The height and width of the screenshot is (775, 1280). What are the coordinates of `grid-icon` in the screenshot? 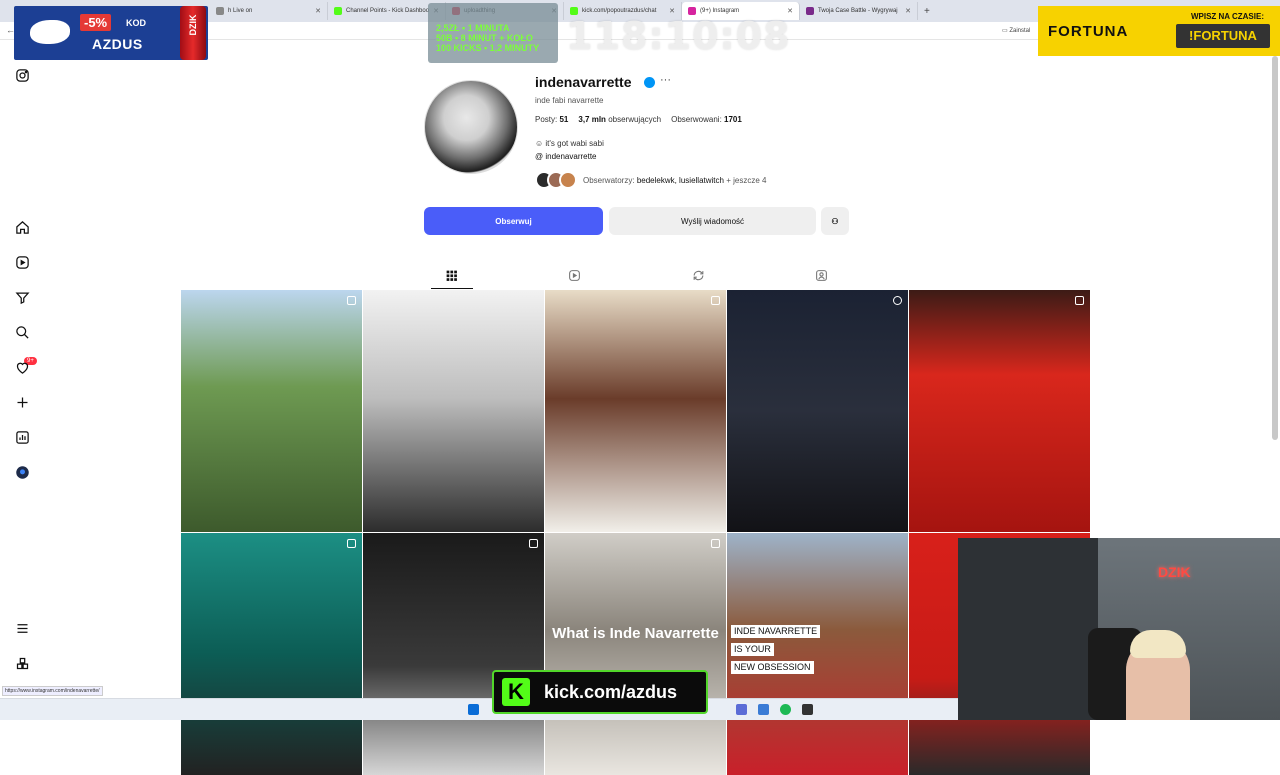 It's located at (451, 275).